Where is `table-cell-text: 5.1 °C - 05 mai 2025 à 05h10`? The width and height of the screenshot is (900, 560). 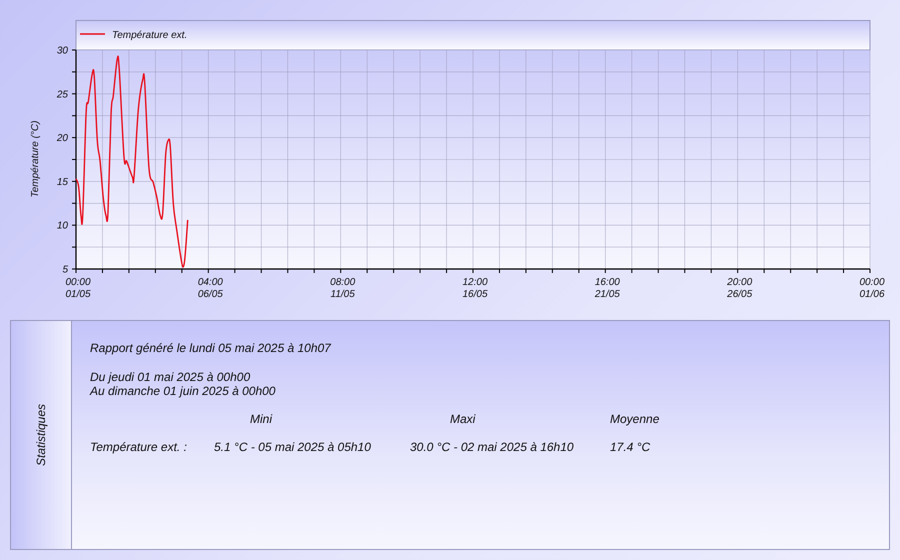
table-cell-text: 5.1 °C - 05 mai 2025 à 05h10 is located at coordinates (293, 447).